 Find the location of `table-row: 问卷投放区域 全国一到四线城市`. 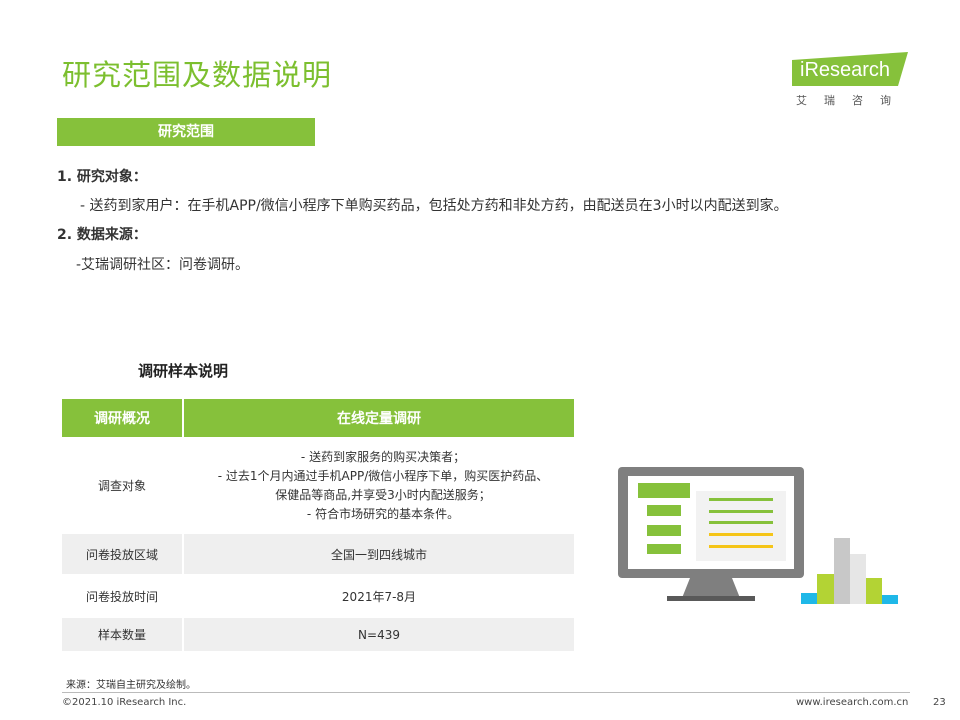

table-row: 问卷投放区域 全国一到四线城市 is located at coordinates (318, 554).